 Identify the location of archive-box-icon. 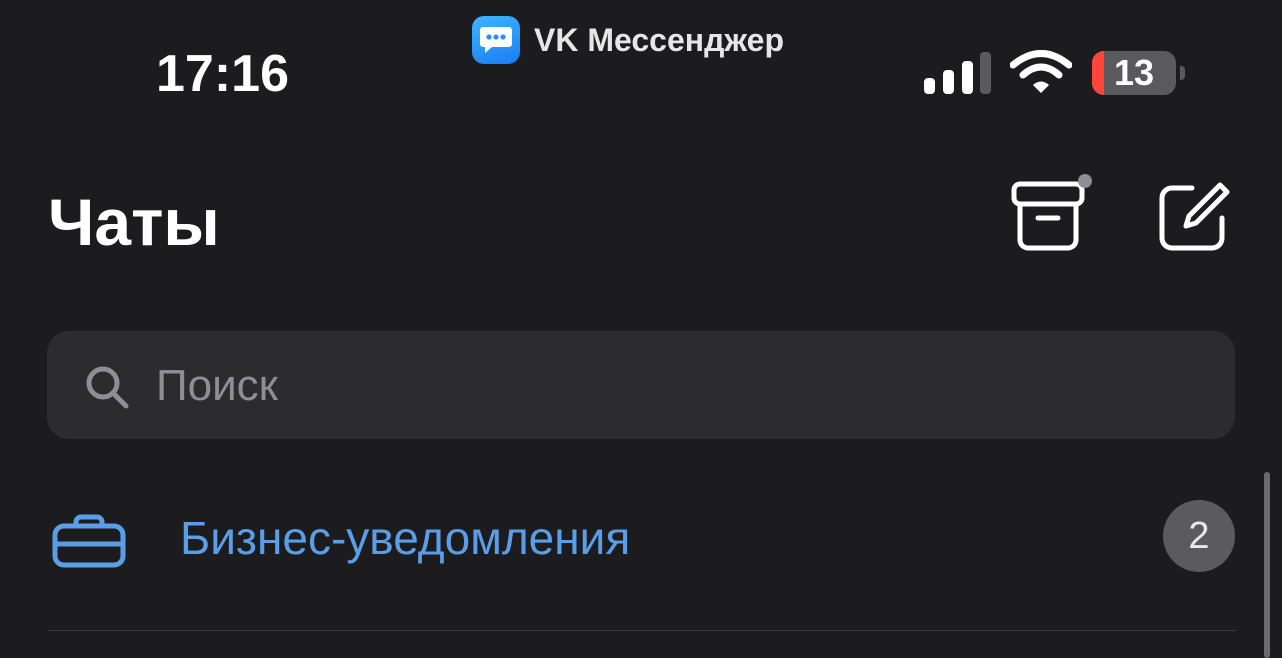
(1051, 212).